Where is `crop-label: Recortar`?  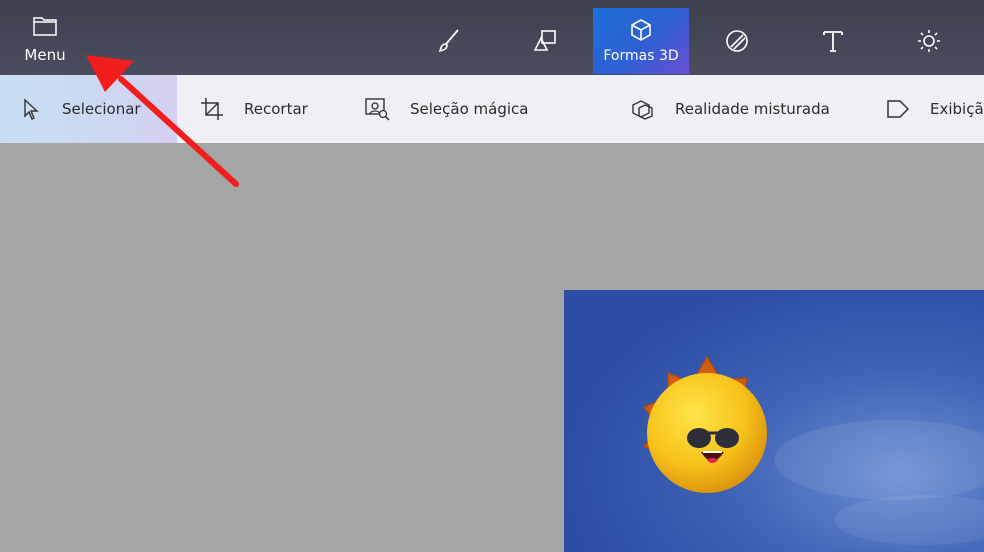
crop-label: Recortar is located at coordinates (276, 109).